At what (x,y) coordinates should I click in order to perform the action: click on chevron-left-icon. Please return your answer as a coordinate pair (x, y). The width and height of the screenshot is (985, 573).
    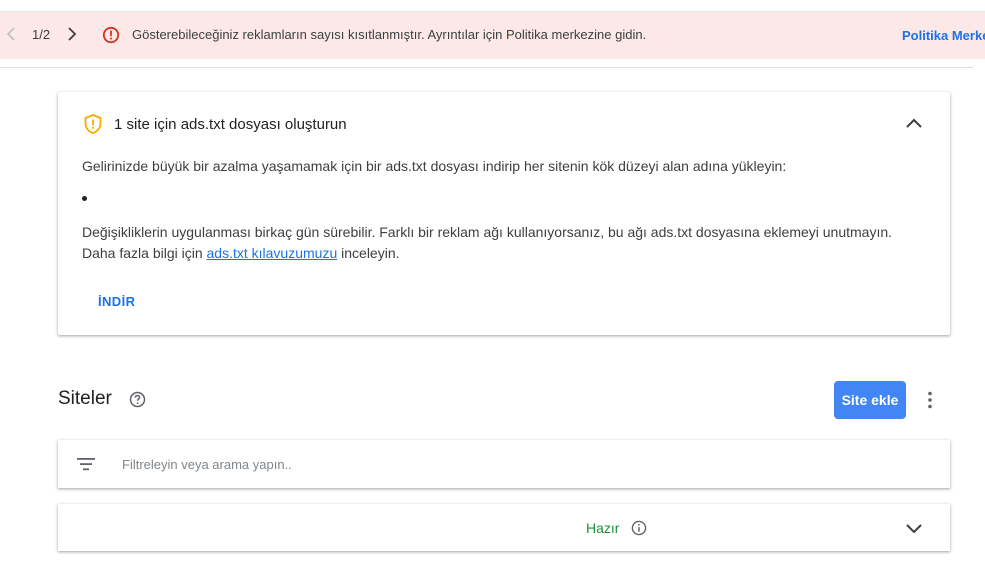
    Looking at the image, I should click on (11, 34).